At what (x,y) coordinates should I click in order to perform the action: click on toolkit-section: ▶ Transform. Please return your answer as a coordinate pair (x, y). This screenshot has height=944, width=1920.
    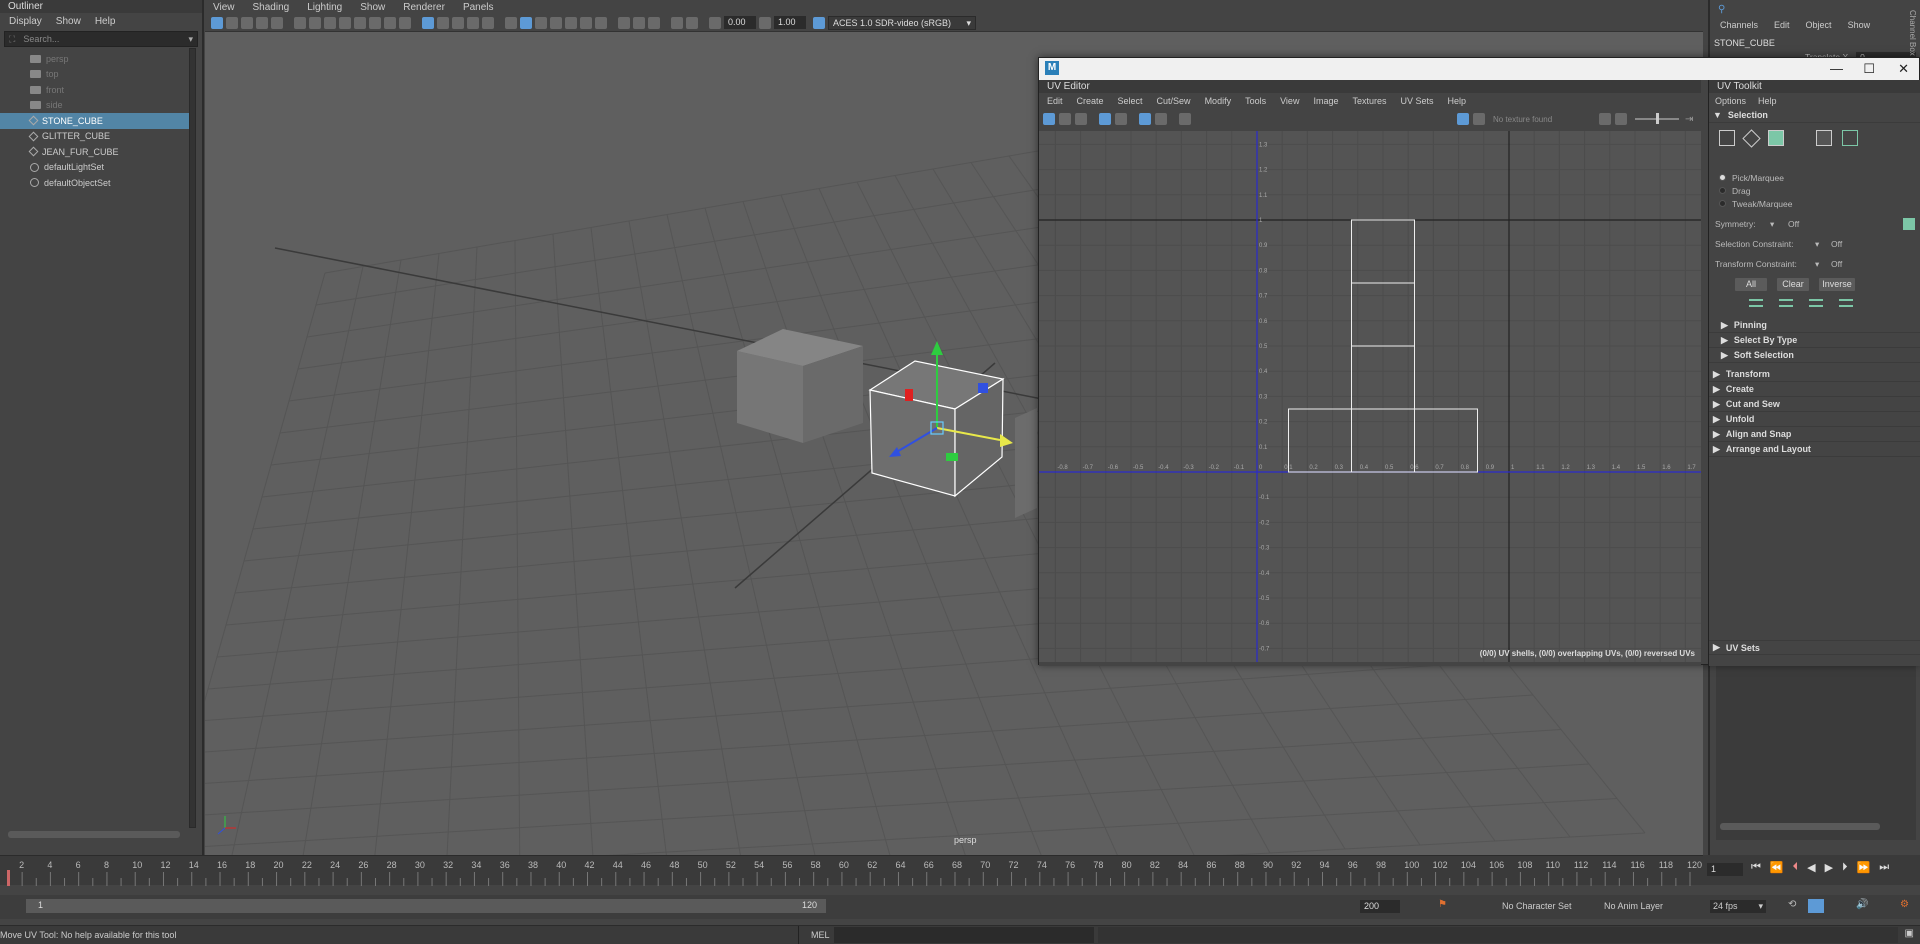
    Looking at the image, I should click on (1814, 374).